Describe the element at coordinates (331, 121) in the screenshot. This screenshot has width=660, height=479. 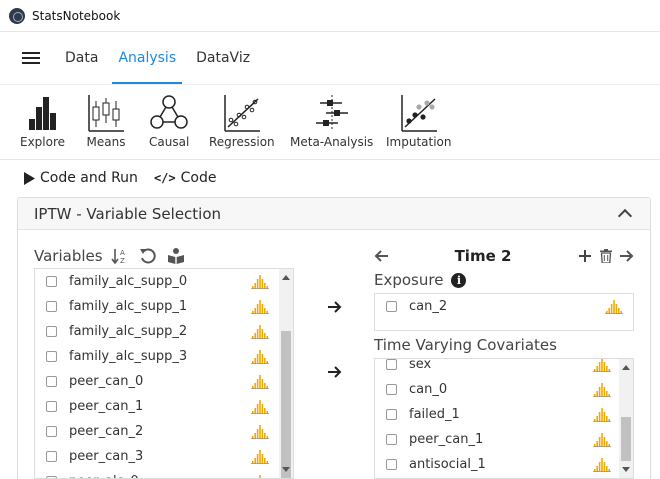
I see `meta-analysis-tool-button: Meta-Analysis` at that location.